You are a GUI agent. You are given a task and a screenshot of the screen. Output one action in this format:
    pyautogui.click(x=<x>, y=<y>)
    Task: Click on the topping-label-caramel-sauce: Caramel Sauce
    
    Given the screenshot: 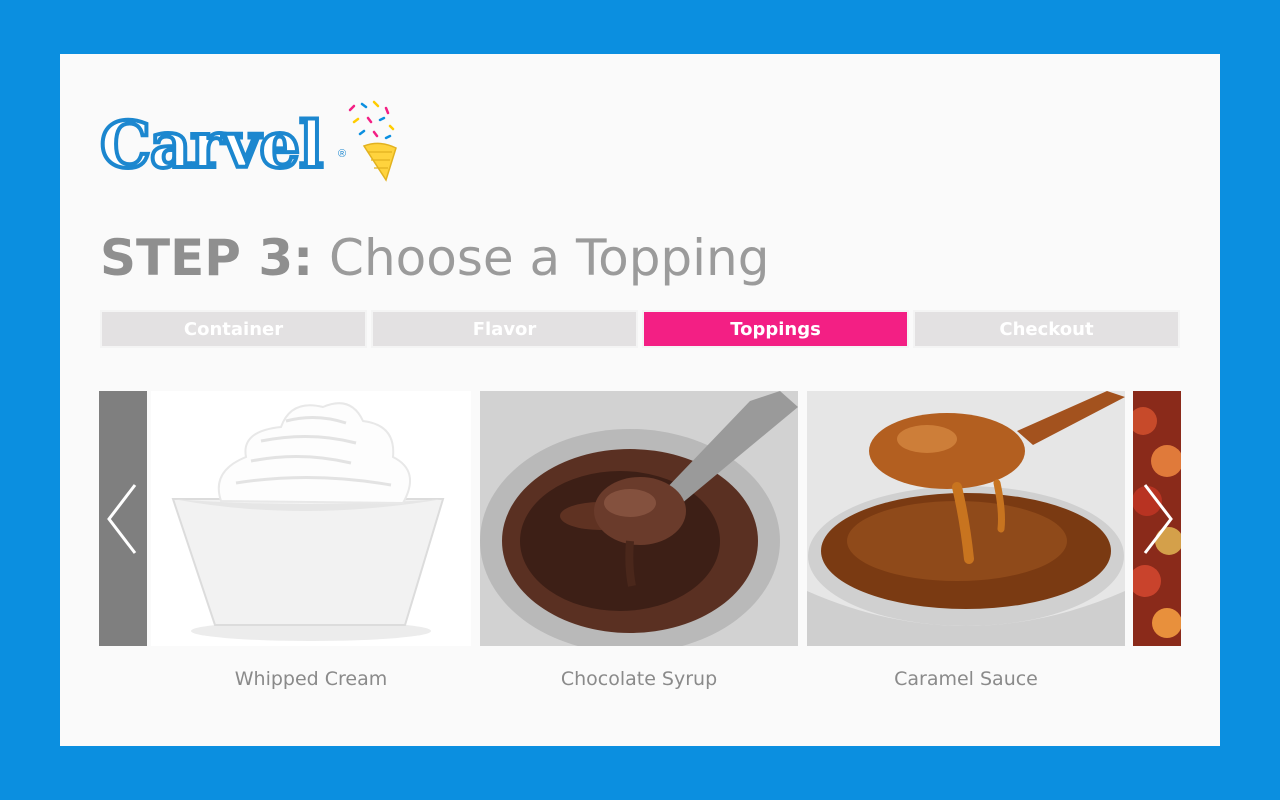 What is the action you would take?
    pyautogui.click(x=966, y=679)
    